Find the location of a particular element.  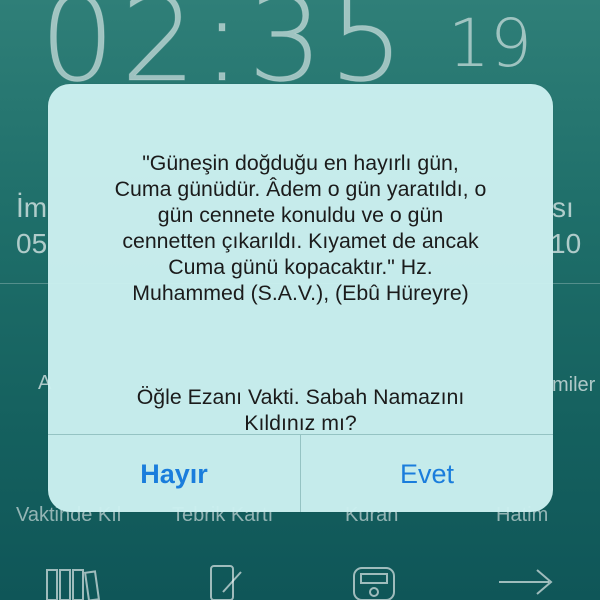

right-prayer-time: 10 is located at coordinates (566, 243).